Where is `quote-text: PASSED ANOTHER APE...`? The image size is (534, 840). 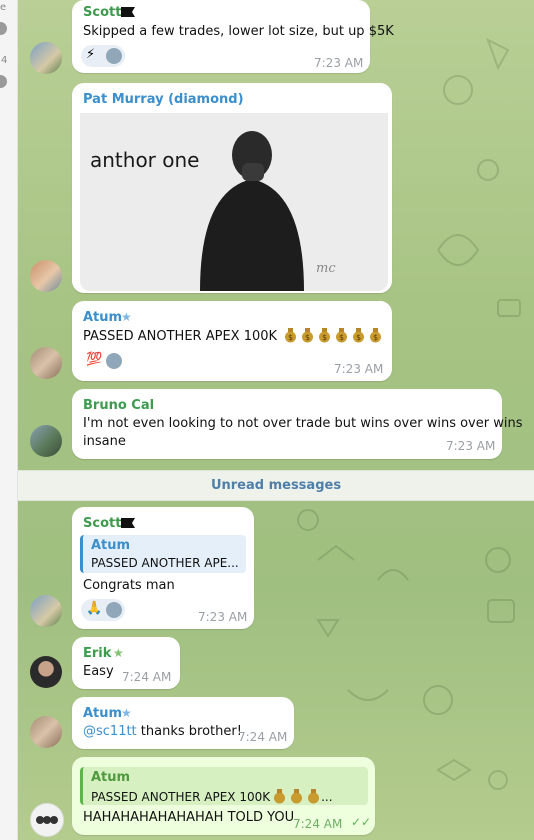
quote-text: PASSED ANOTHER APE... is located at coordinates (165, 563).